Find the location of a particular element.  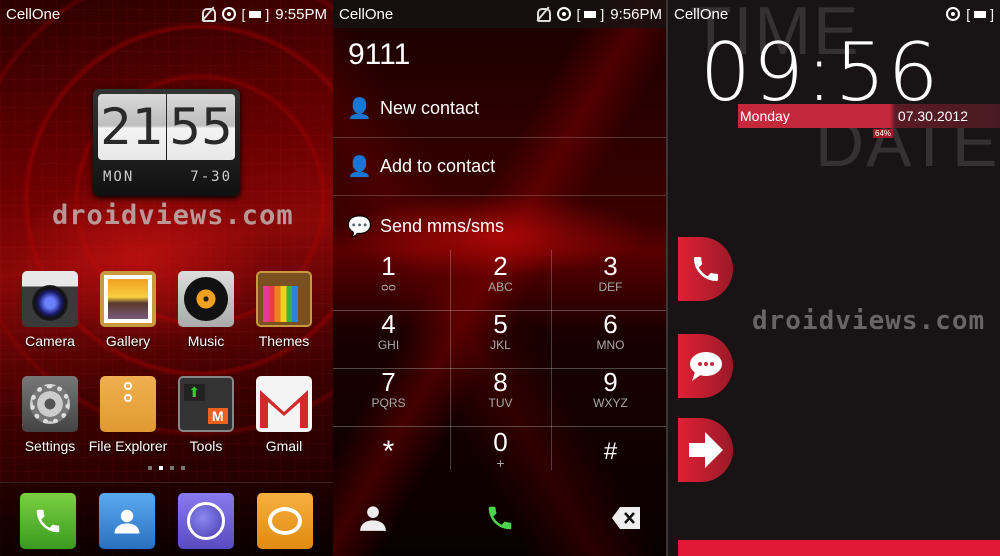

page-dot-current is located at coordinates (161, 468).